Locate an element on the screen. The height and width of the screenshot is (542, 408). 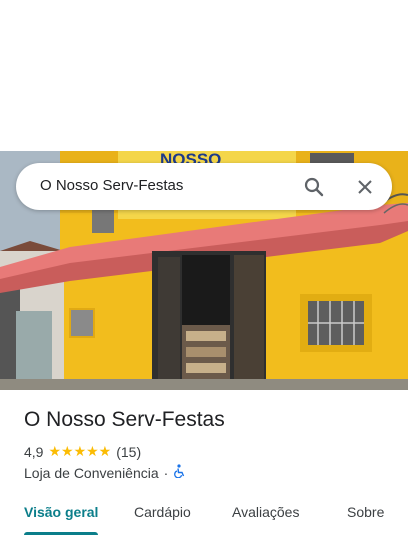
review-count: (15) is located at coordinates (128, 452).